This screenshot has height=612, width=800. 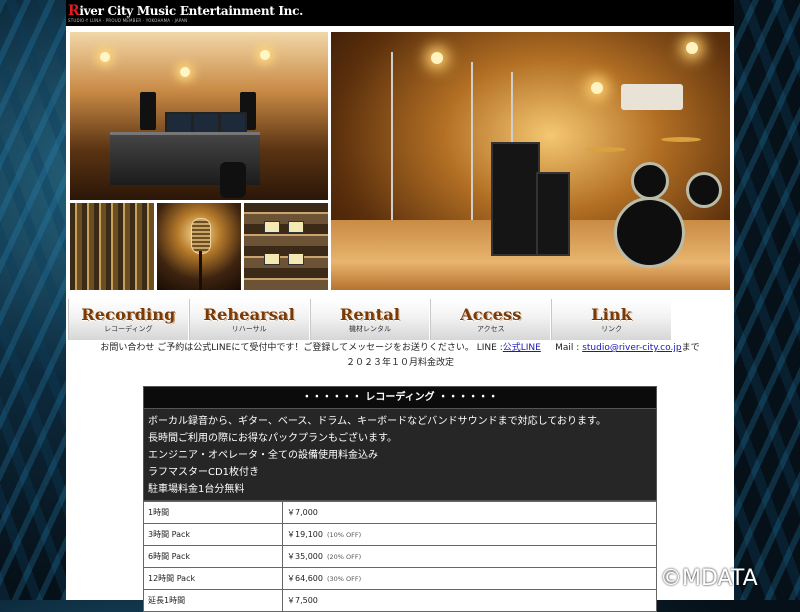 What do you see at coordinates (469, 534) in the screenshot?
I see `plan-price: ￥19,100 (10% OFF)` at bounding box center [469, 534].